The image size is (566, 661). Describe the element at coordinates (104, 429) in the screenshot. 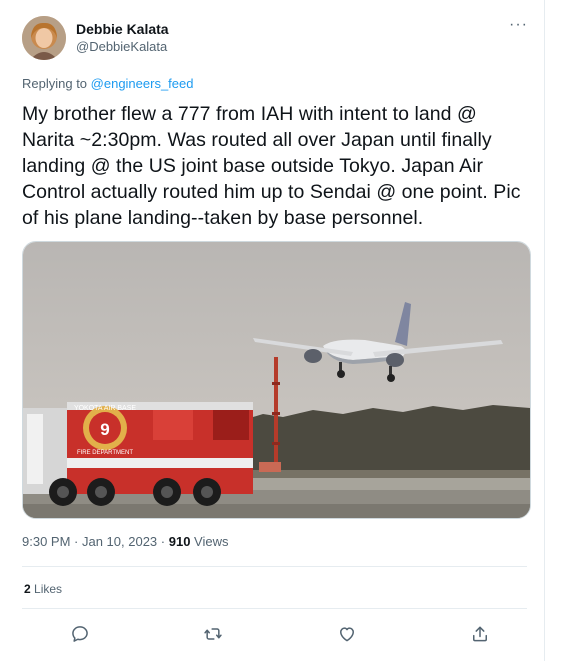

I see `truck-number: 9` at that location.